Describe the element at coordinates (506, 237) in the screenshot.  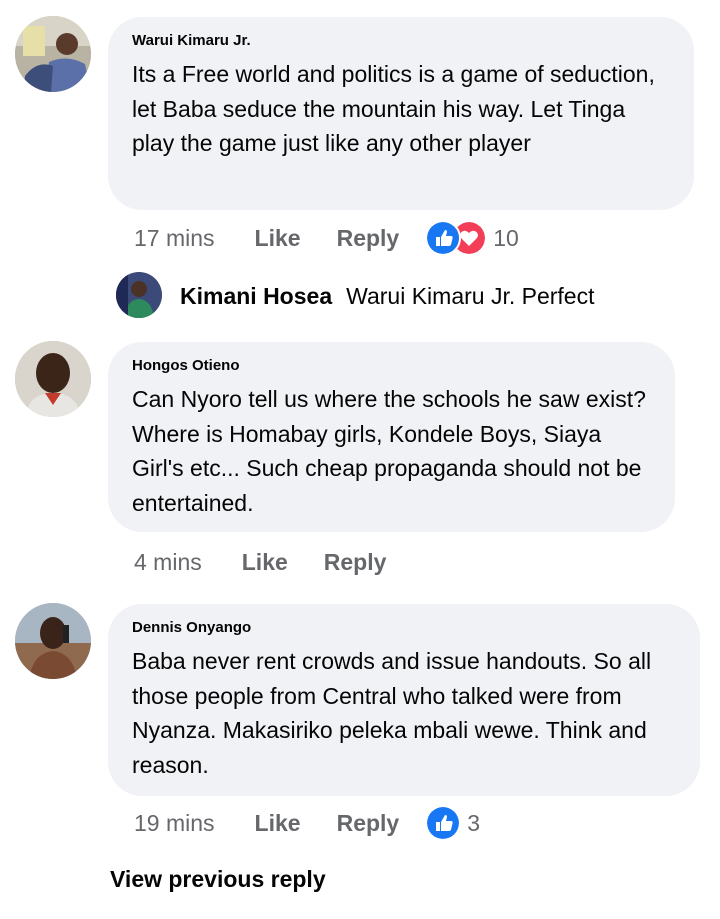
I see `reaction-count: 10` at that location.